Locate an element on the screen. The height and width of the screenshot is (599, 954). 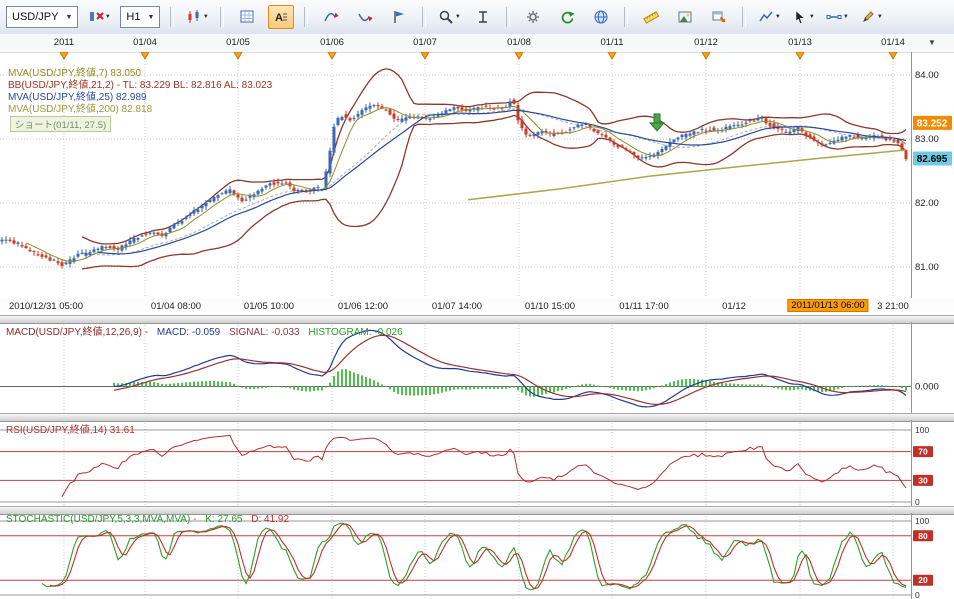
date-label: 01/08 is located at coordinates (519, 42).